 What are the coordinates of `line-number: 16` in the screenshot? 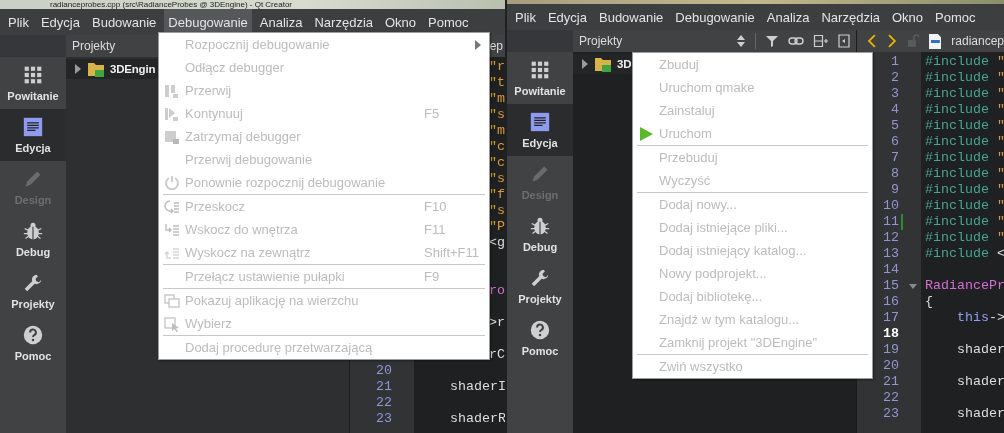 It's located at (891, 302).